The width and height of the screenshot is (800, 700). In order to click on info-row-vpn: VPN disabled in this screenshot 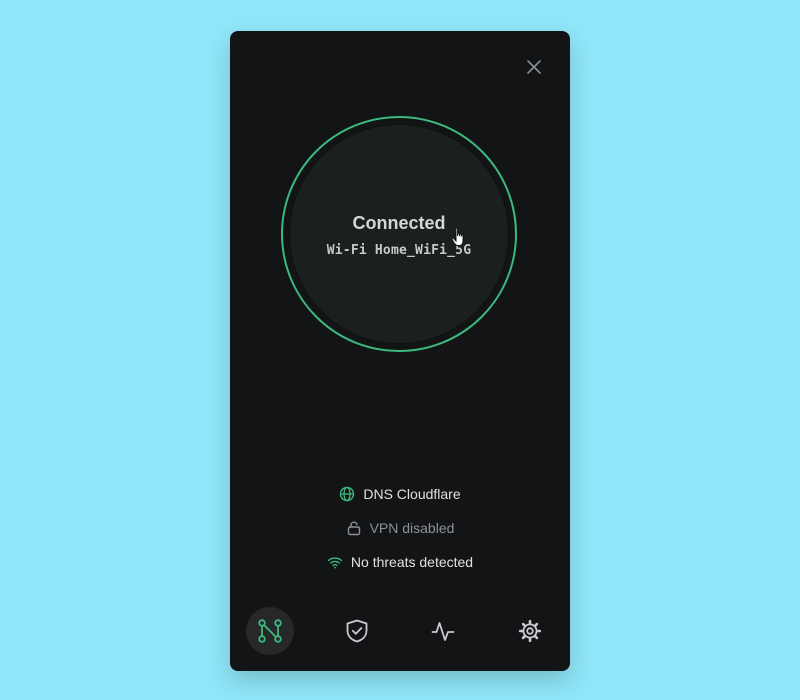, I will do `click(400, 528)`.